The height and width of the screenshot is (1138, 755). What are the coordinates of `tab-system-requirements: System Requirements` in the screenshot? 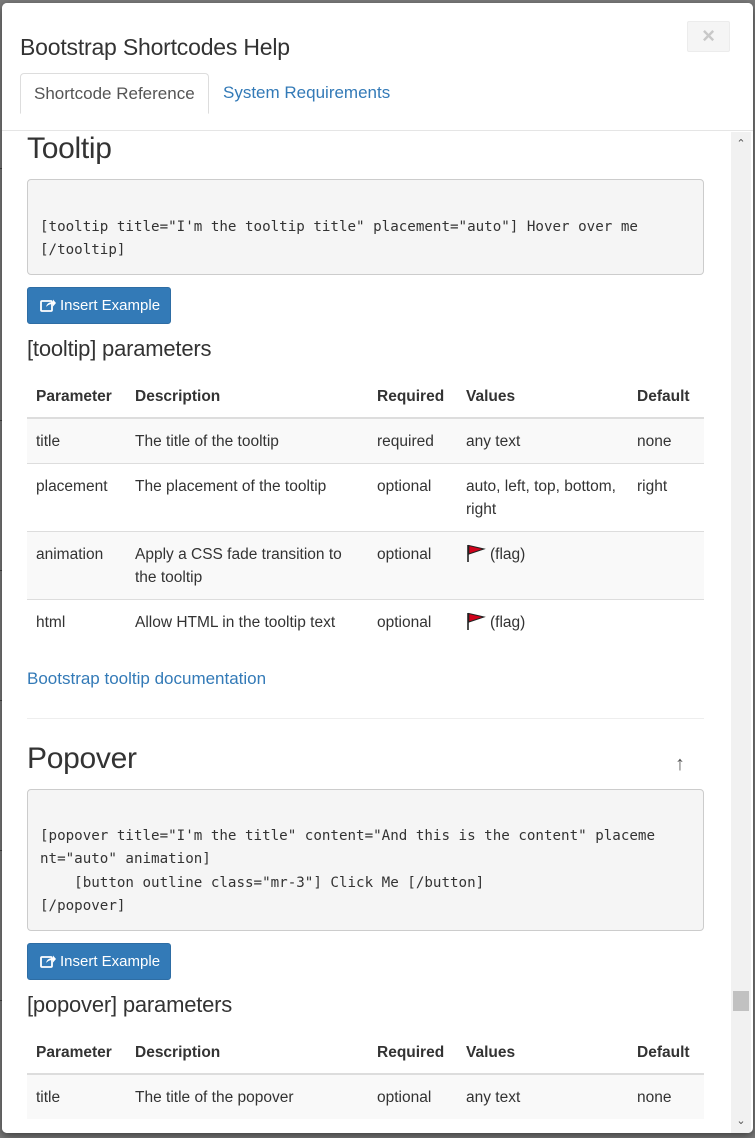 It's located at (306, 93).